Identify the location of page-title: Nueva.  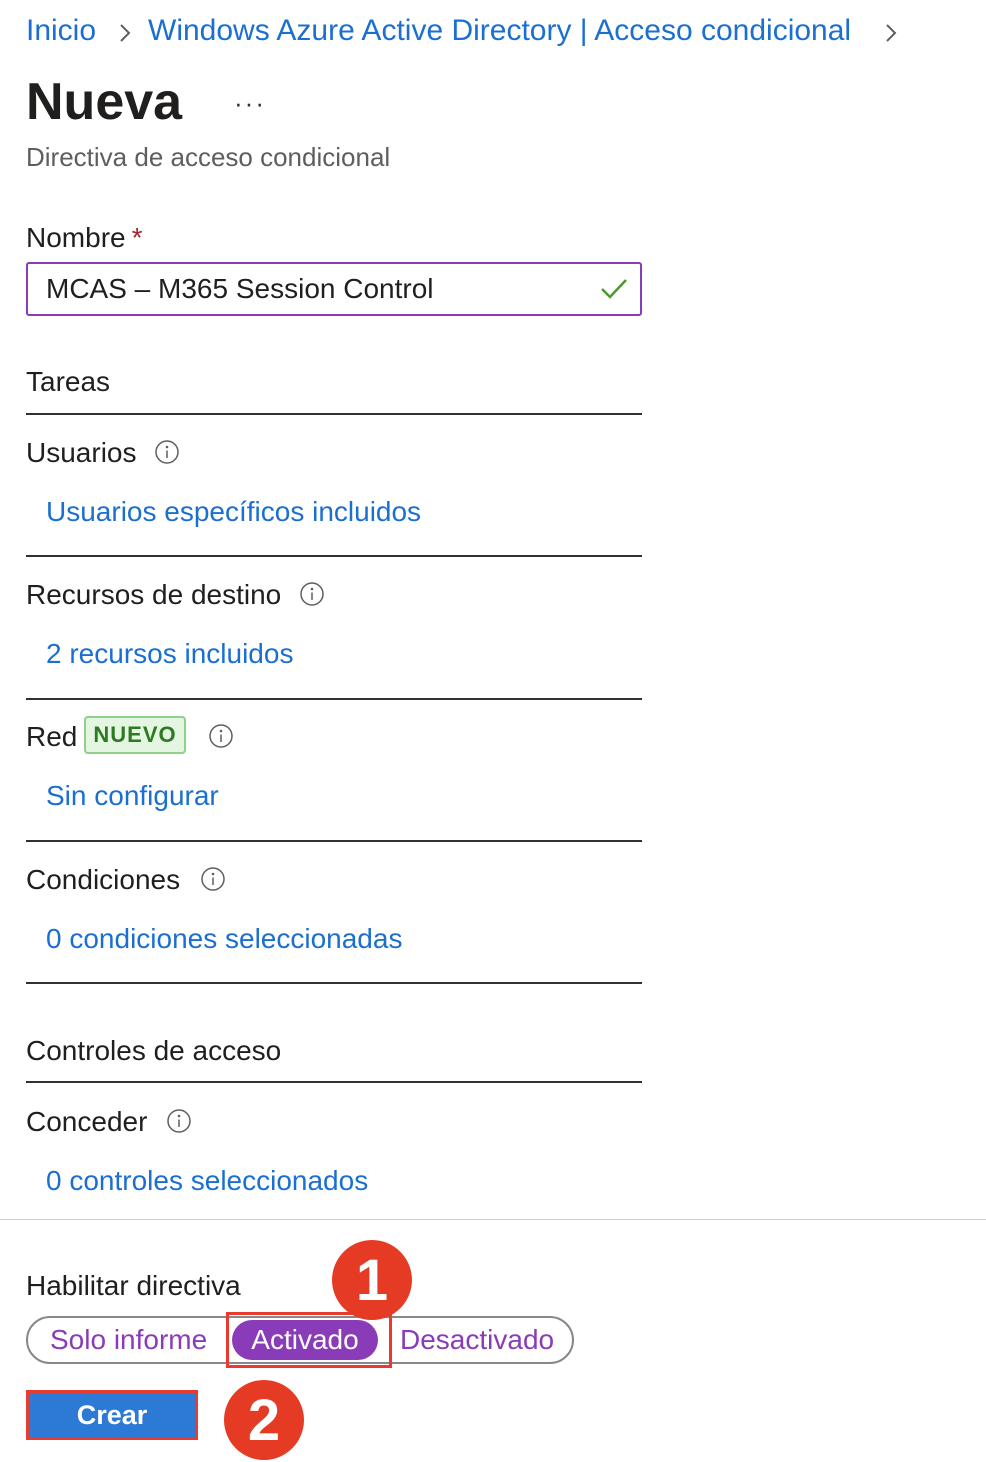
(104, 102).